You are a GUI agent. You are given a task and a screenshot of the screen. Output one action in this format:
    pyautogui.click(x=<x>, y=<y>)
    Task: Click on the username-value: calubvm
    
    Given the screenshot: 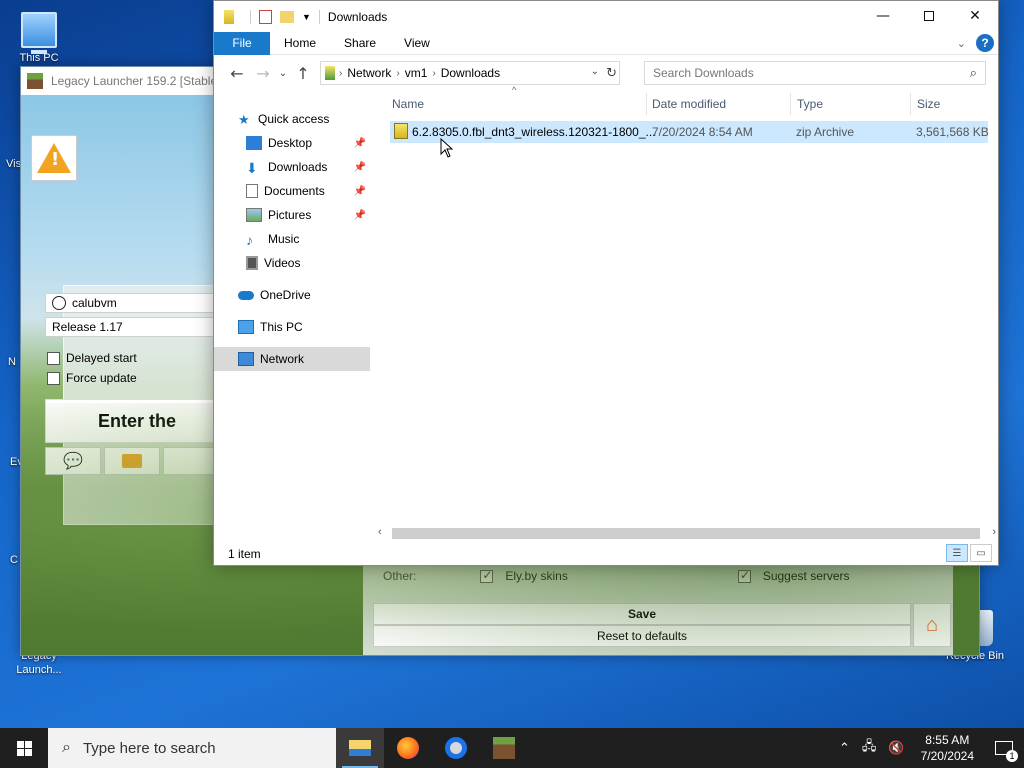 What is the action you would take?
    pyautogui.click(x=94, y=303)
    